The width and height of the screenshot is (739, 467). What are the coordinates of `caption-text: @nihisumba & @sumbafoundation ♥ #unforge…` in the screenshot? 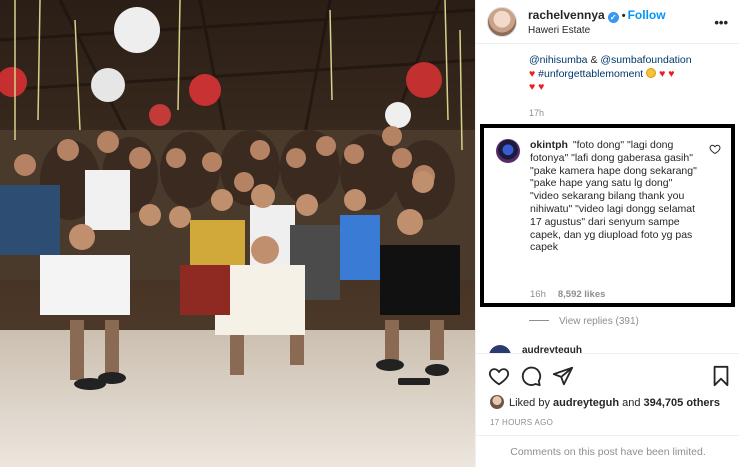 It's located at (629, 74).